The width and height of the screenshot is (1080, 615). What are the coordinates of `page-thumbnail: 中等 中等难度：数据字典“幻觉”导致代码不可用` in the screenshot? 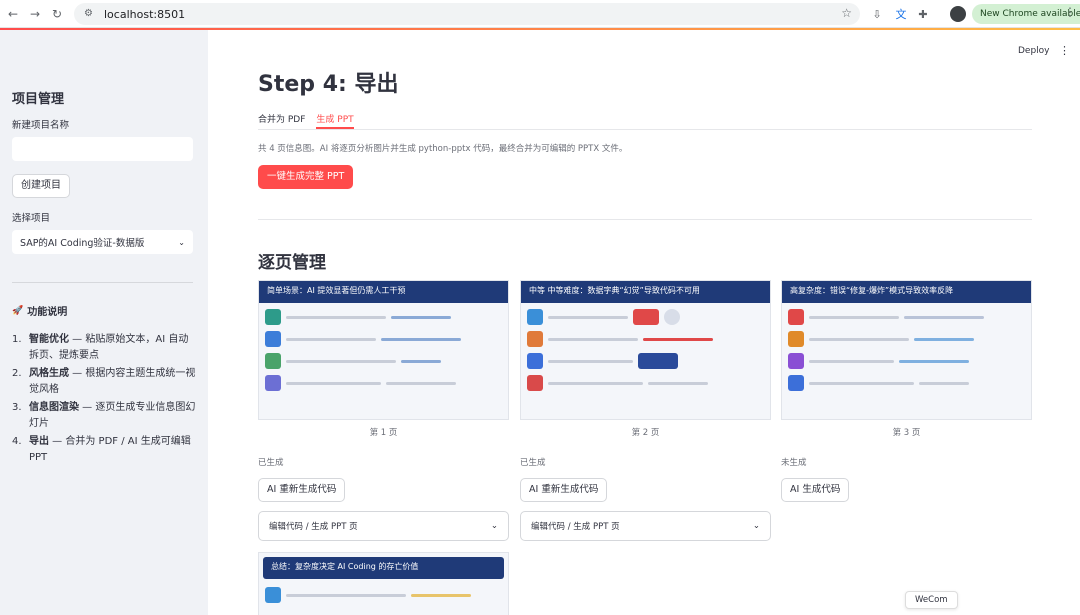 It's located at (645, 350).